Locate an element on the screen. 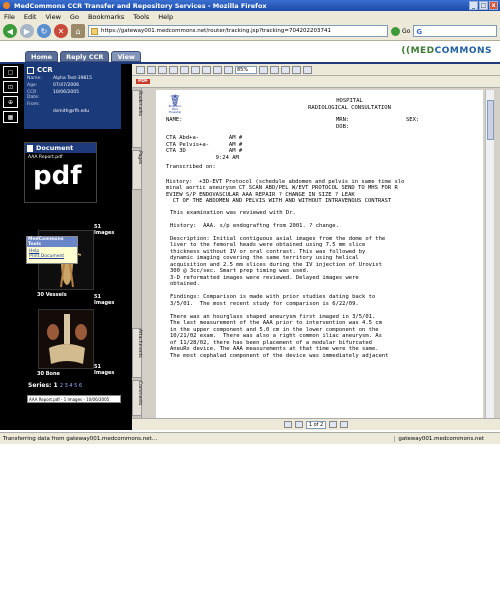  series-current: 1 is located at coordinates (56, 385).